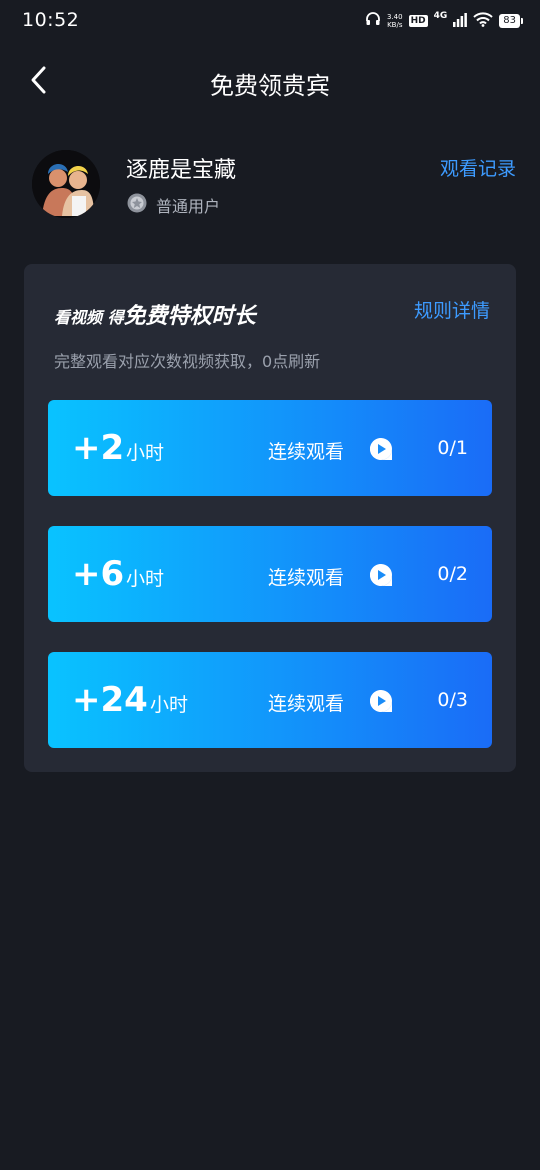  Describe the element at coordinates (395, 25) in the screenshot. I see `net-speed-unit: KB/s` at that location.